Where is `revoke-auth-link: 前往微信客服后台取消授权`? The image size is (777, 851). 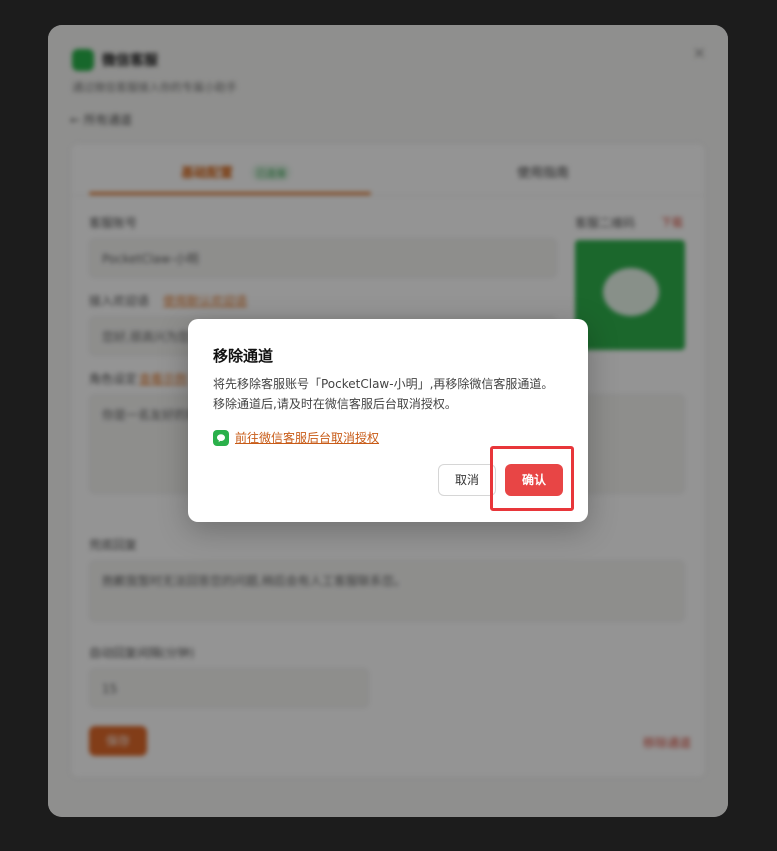
revoke-auth-link: 前往微信客服后台取消授权 is located at coordinates (307, 437).